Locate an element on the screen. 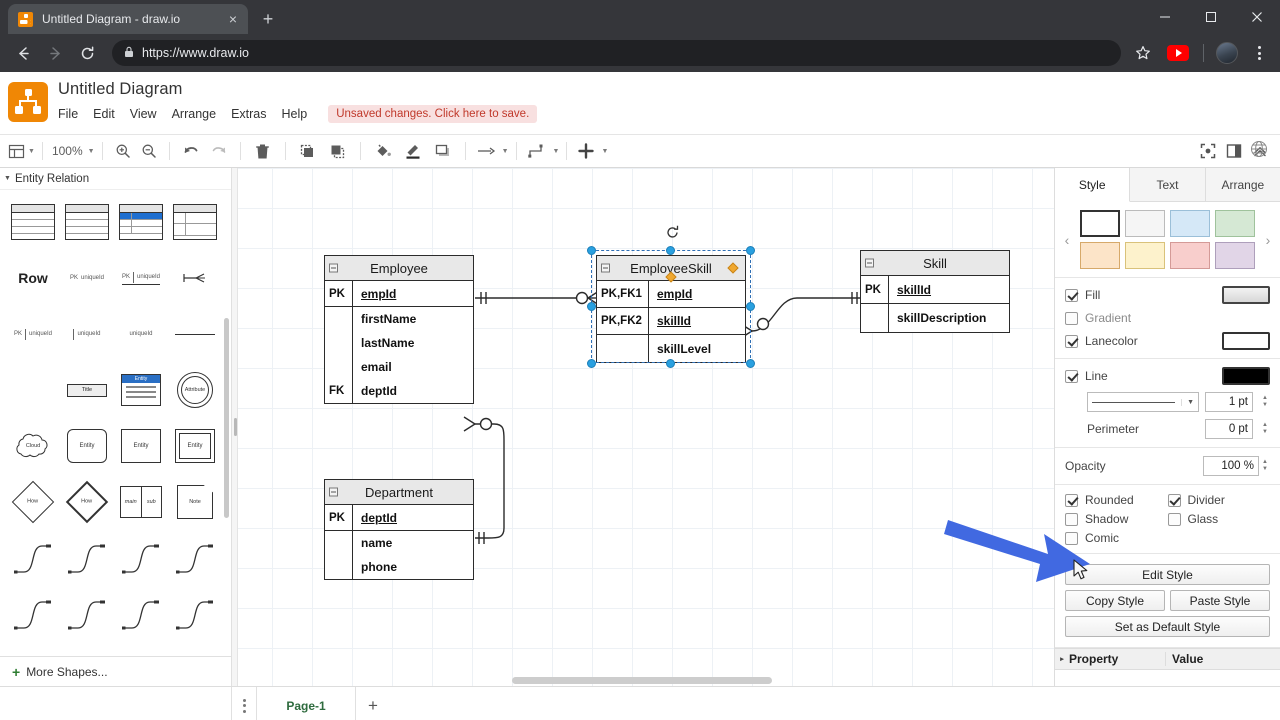 This screenshot has height=720, width=1280. menu-arrange: Arrange is located at coordinates (198, 114).